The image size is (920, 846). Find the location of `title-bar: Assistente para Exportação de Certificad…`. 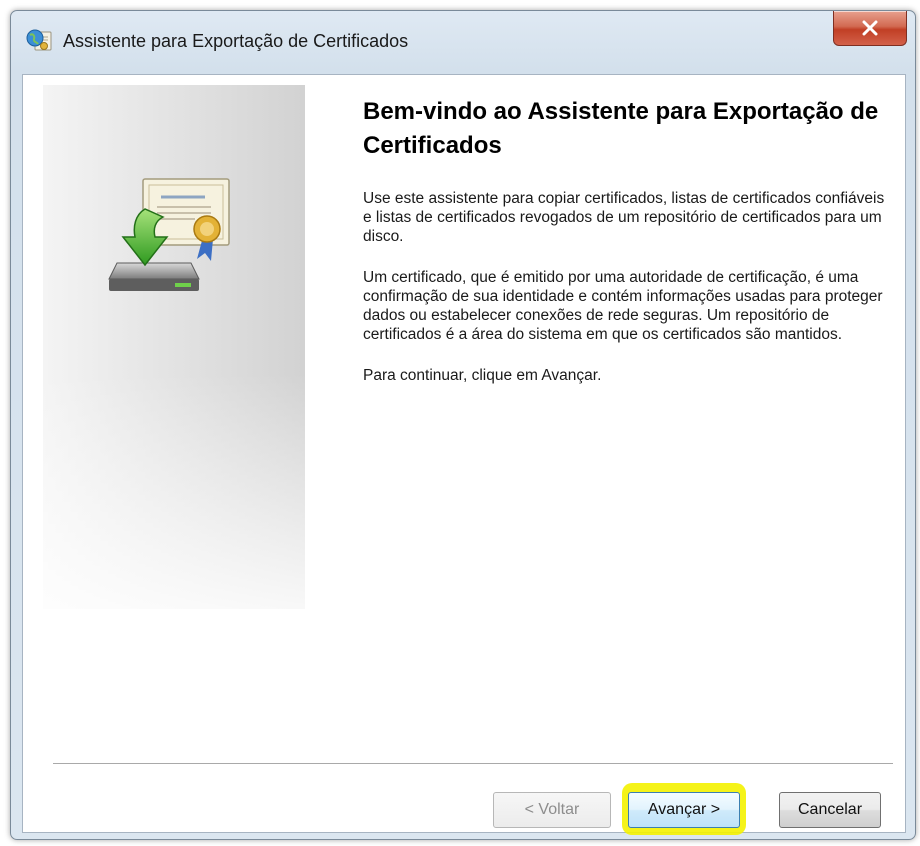

title-bar: Assistente para Exportação de Certificad… is located at coordinates (463, 42).